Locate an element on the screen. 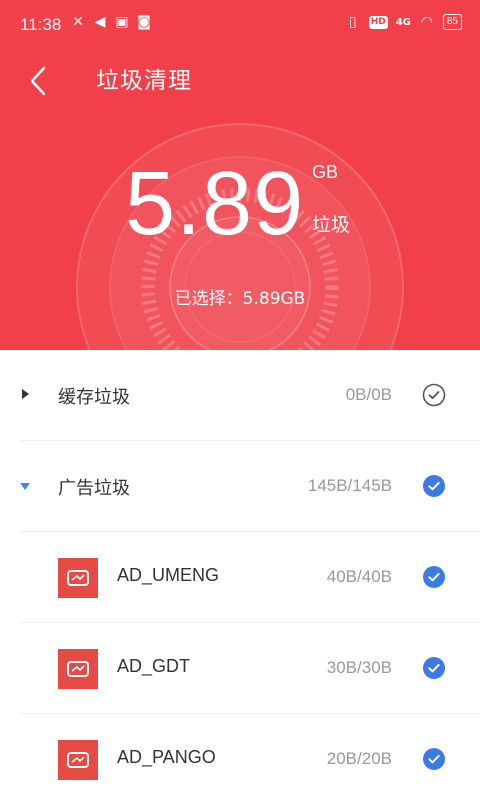  category-label: 缓存垃圾 is located at coordinates (94, 397).